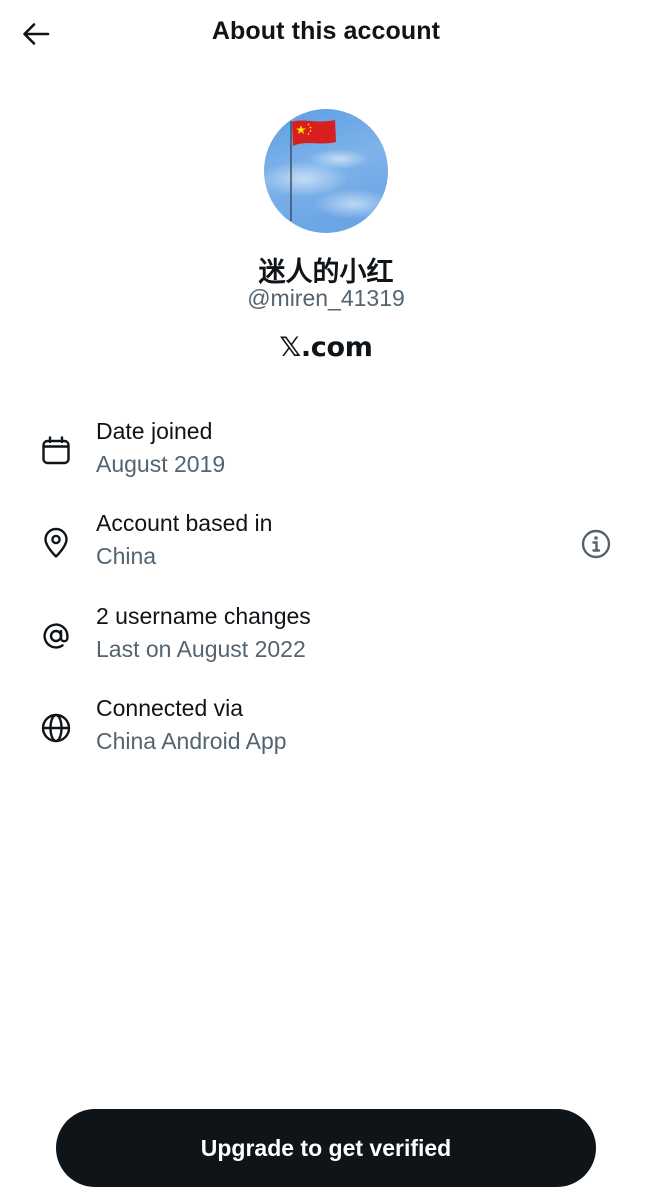 Image resolution: width=652 pixels, height=1200 pixels. Describe the element at coordinates (326, 643) in the screenshot. I see `info-row-username-changes: 2 username changes Last on August 2022` at that location.